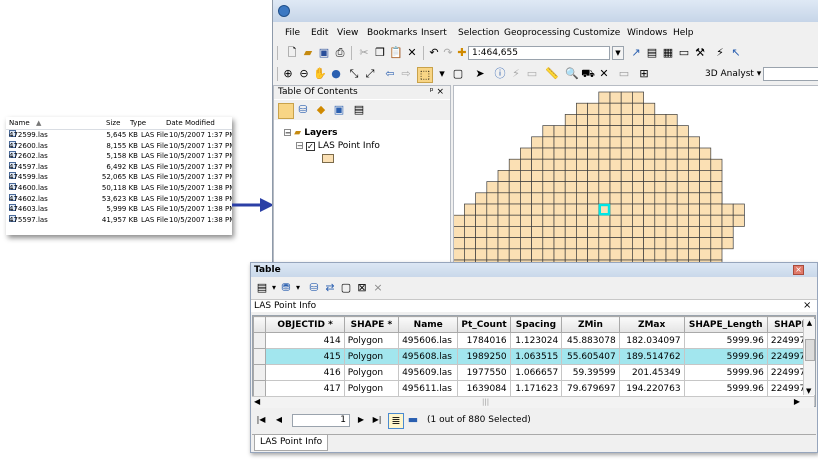 Image resolution: width=818 pixels, height=463 pixels. Describe the element at coordinates (809, 323) in the screenshot. I see `scroll-up-icon: ▲` at that location.